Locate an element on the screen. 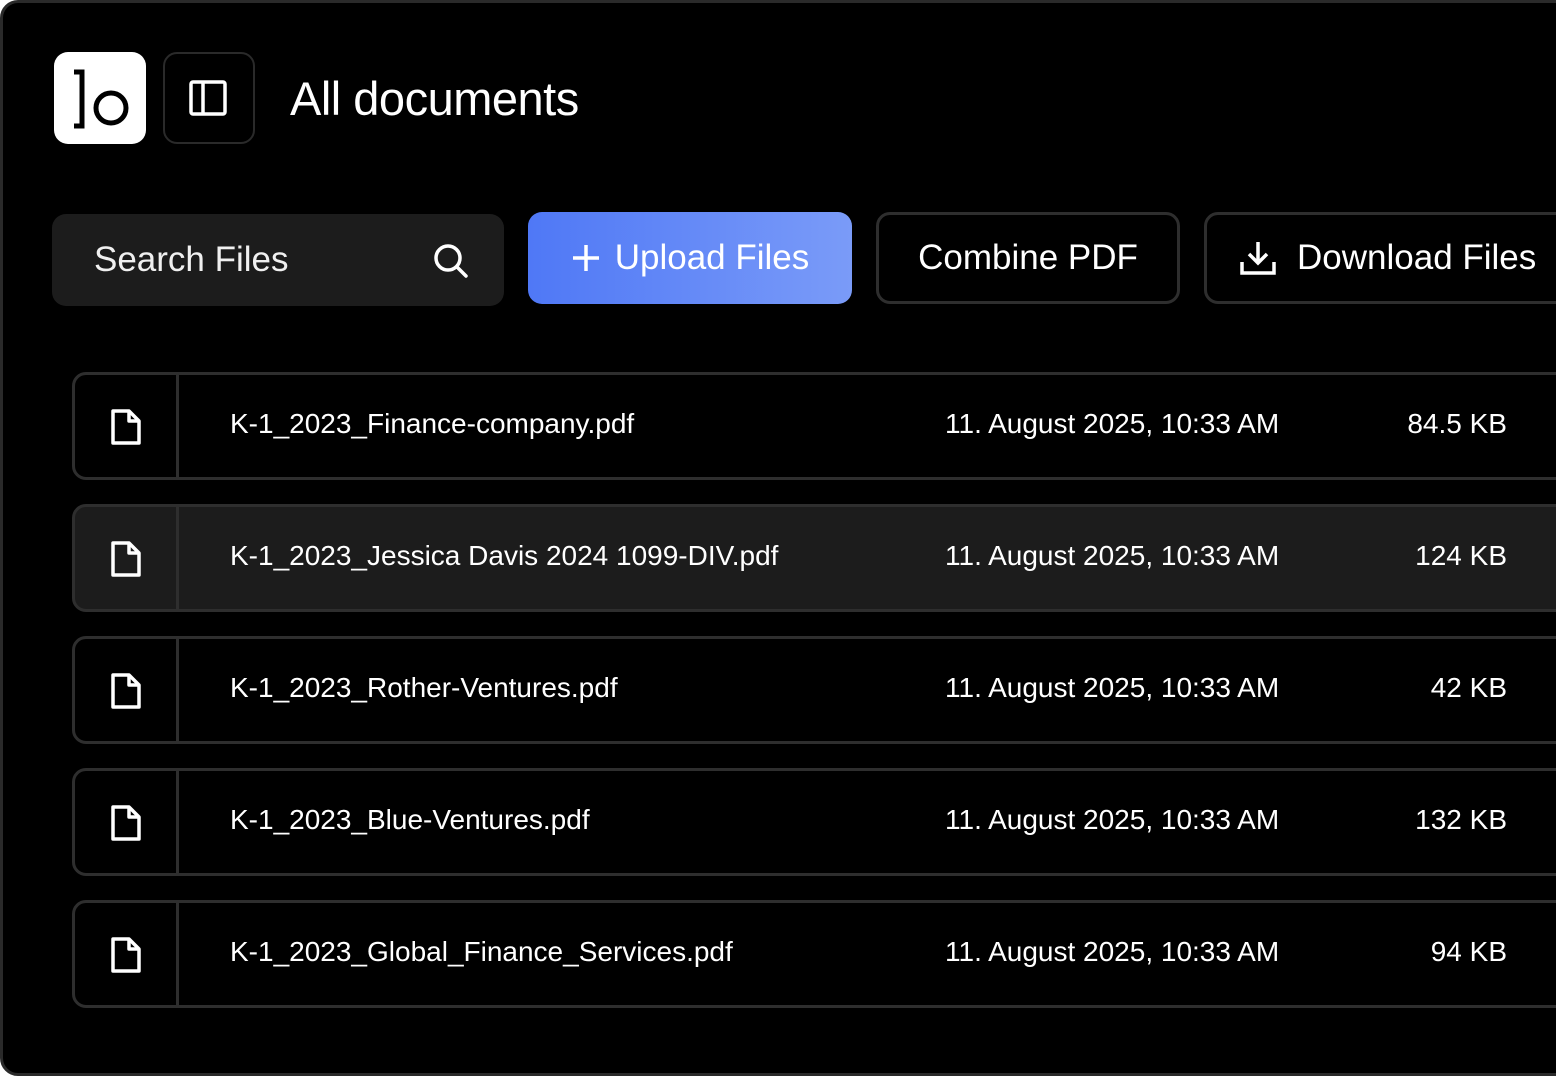  sidebar-panel-icon is located at coordinates (208, 98).